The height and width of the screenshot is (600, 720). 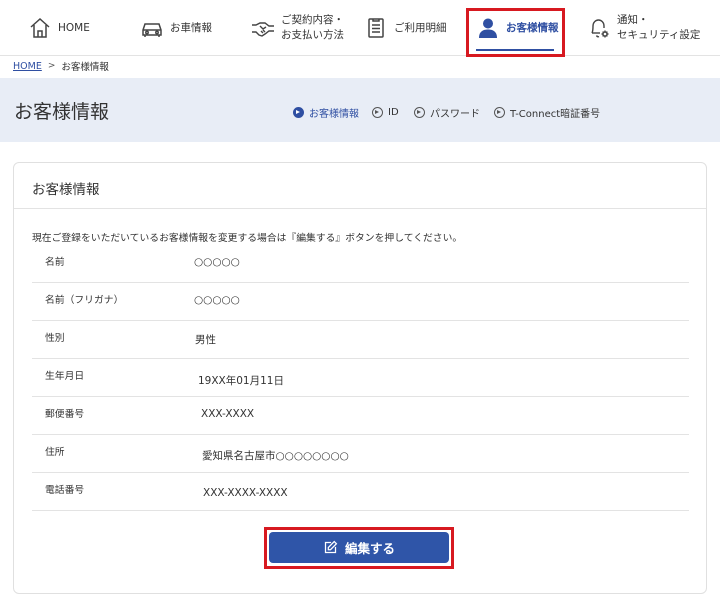 I want to click on edit-button: 編集する, so click(x=359, y=547).